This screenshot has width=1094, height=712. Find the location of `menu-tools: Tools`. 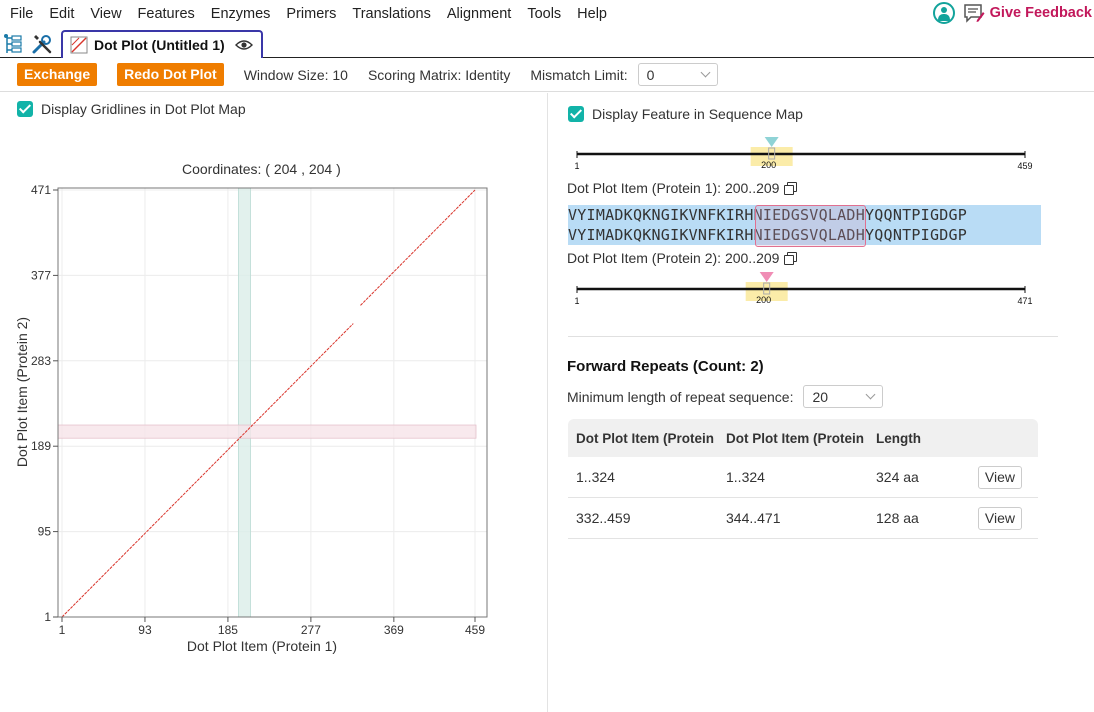

menu-tools: Tools is located at coordinates (544, 14).